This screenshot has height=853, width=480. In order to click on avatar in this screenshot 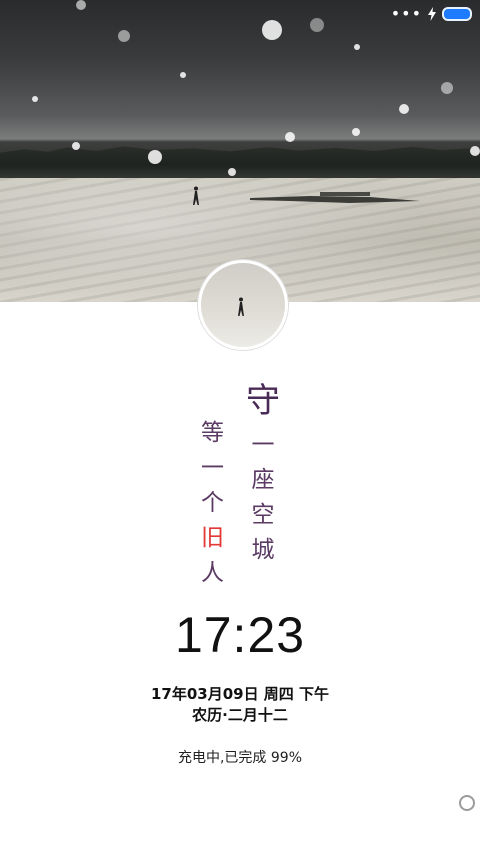, I will do `click(243, 305)`.